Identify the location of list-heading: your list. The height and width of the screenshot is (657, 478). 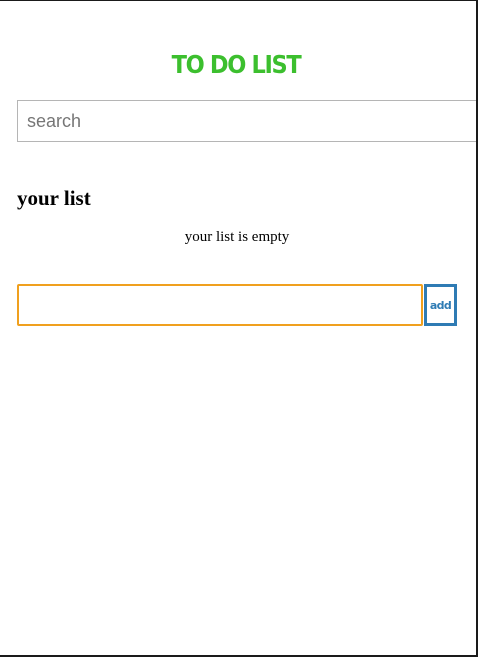
(54, 198).